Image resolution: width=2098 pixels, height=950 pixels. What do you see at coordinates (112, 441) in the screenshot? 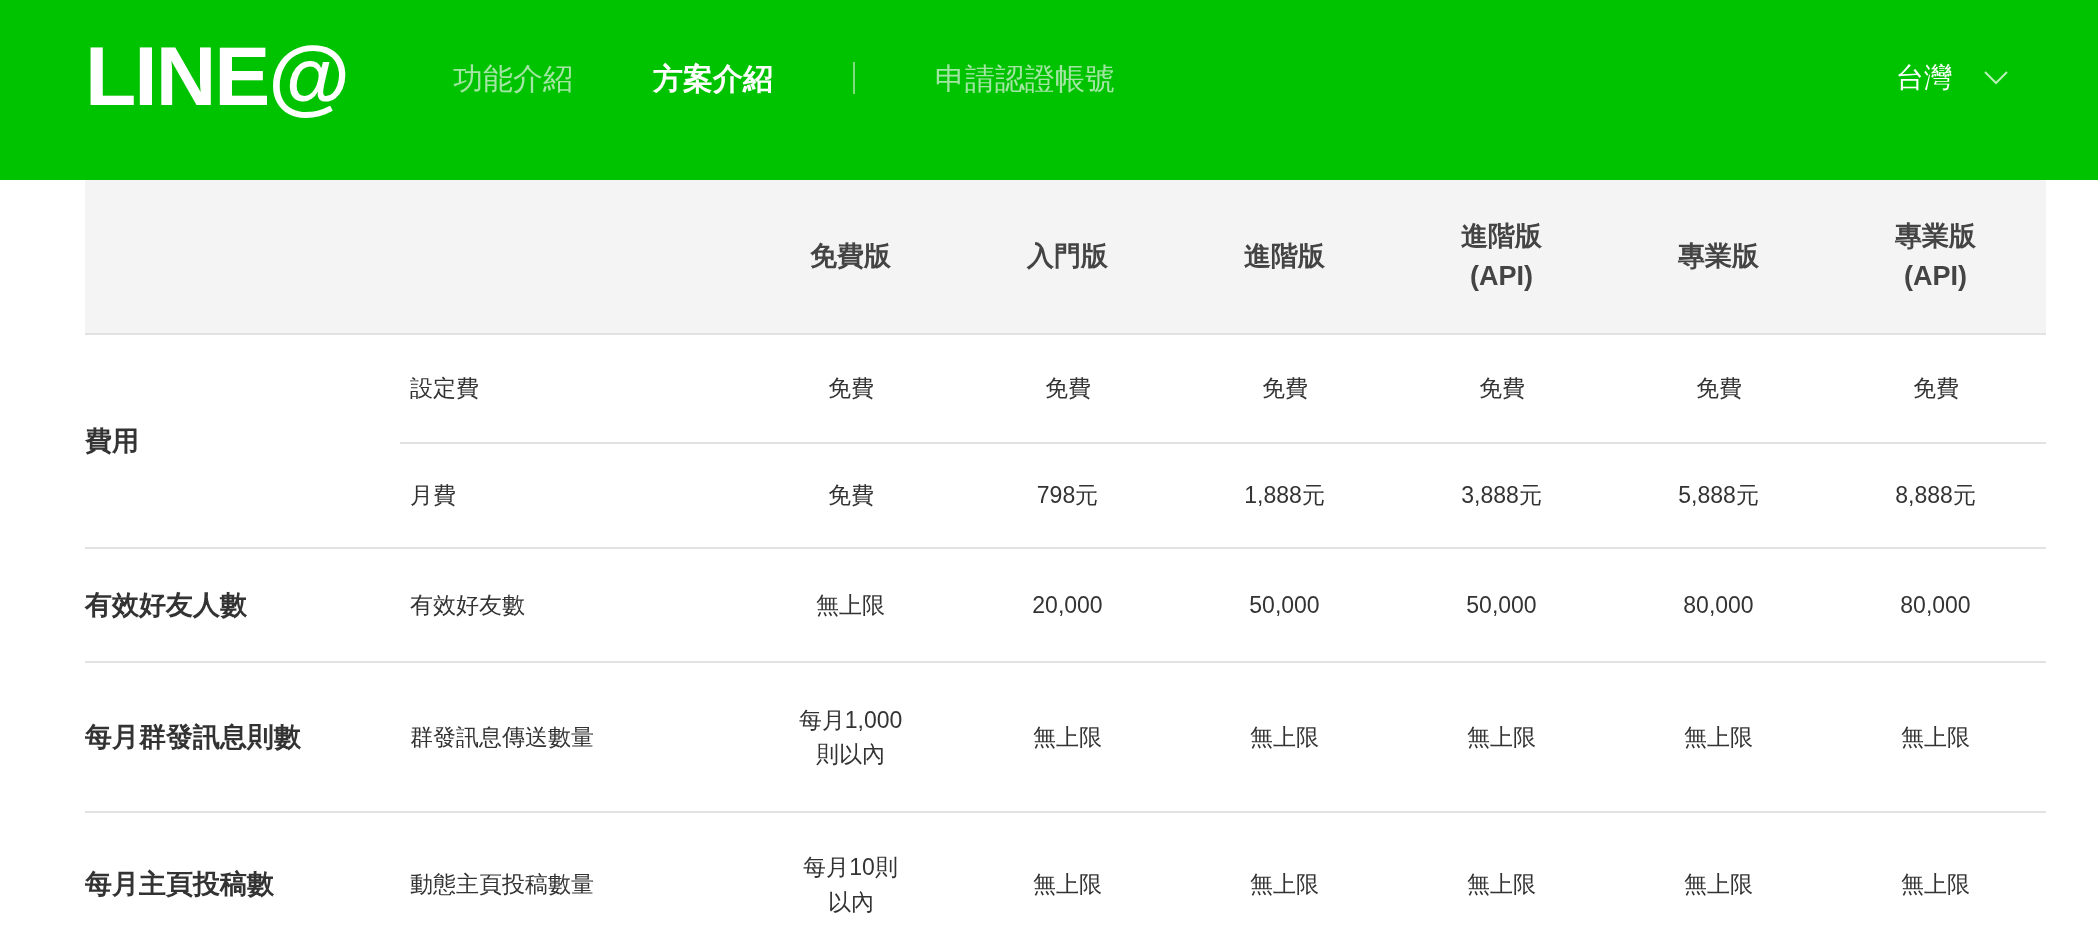
I see `category-label: 費用` at bounding box center [112, 441].